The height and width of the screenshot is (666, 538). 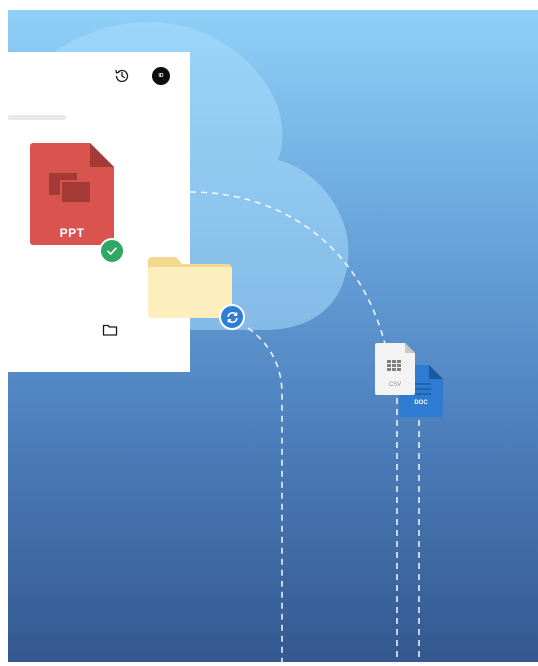 What do you see at coordinates (397, 369) in the screenshot?
I see `csv-file: CSV` at bounding box center [397, 369].